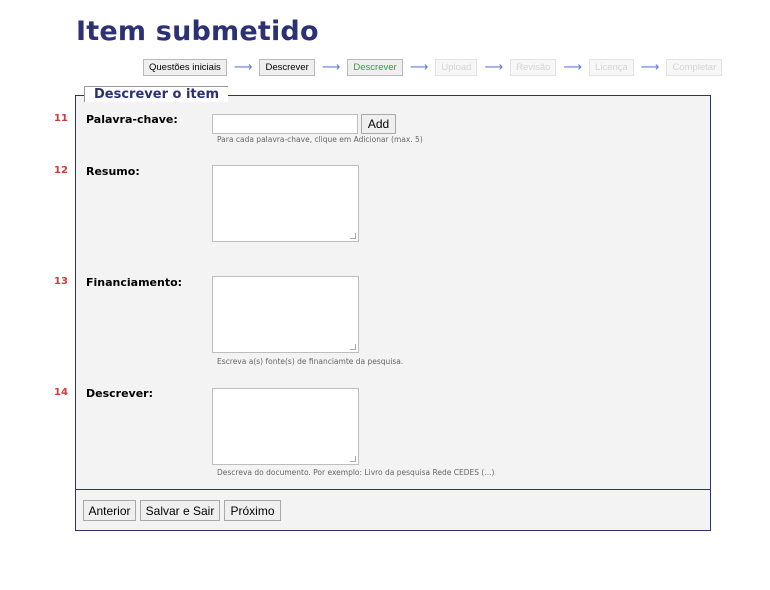 Image resolution: width=770 pixels, height=590 pixels. I want to click on step-describe-2: Descrever, so click(375, 67).